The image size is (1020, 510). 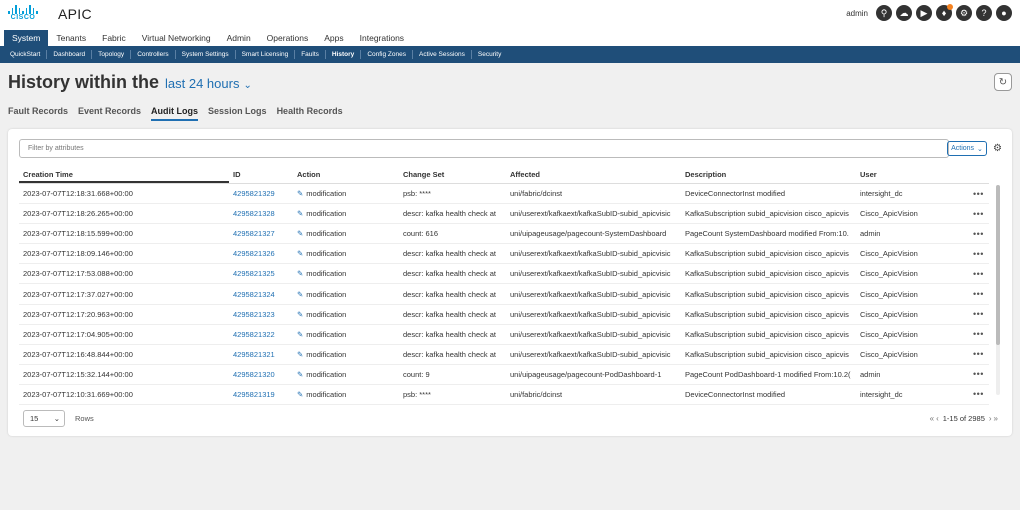 I want to click on subnav-topology: Topology, so click(x=112, y=54).